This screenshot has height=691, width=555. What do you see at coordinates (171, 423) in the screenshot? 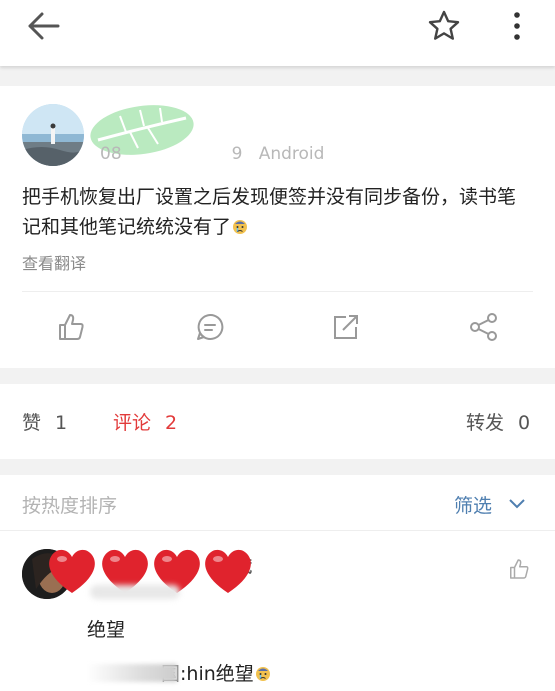
I see `tab-comments-count: 2` at bounding box center [171, 423].